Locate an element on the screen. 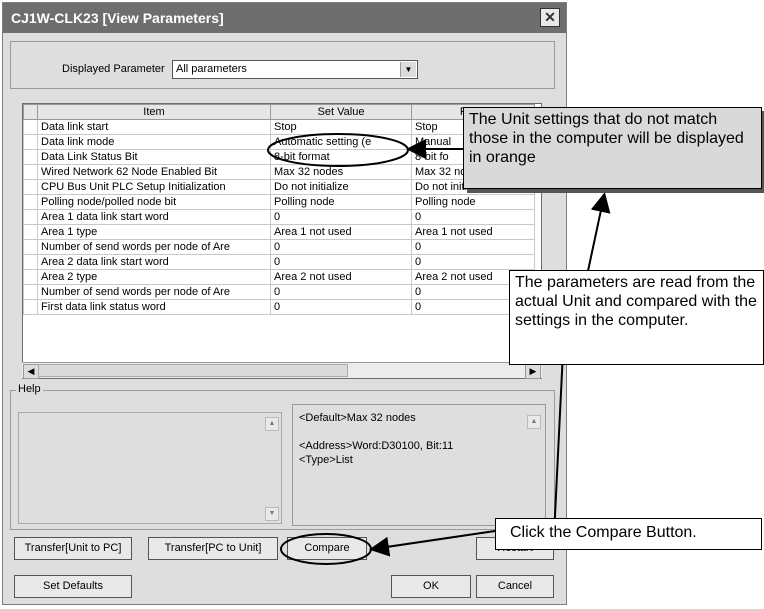 Image resolution: width=764 pixels, height=609 pixels. arrow-to-compare-button is located at coordinates (432, 543).